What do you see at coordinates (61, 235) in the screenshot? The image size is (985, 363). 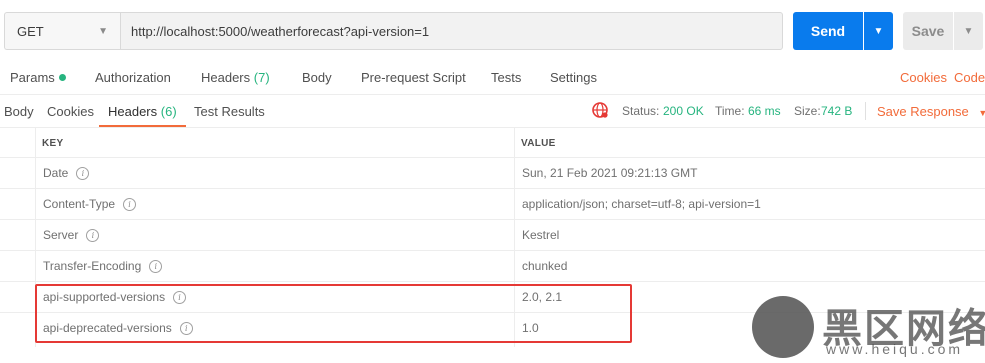 I see `header-key: Server` at bounding box center [61, 235].